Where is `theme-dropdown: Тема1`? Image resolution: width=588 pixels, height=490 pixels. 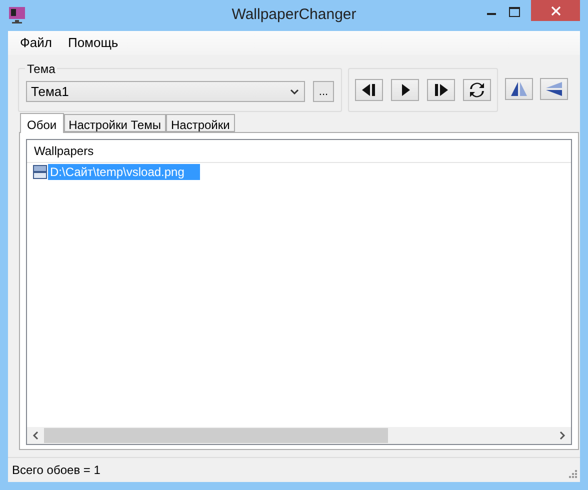 theme-dropdown: Тема1 is located at coordinates (165, 91).